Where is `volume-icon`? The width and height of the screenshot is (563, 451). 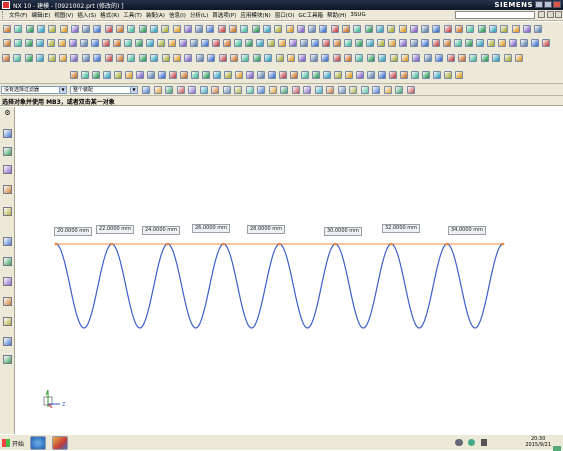
volume-icon is located at coordinates (484, 442).